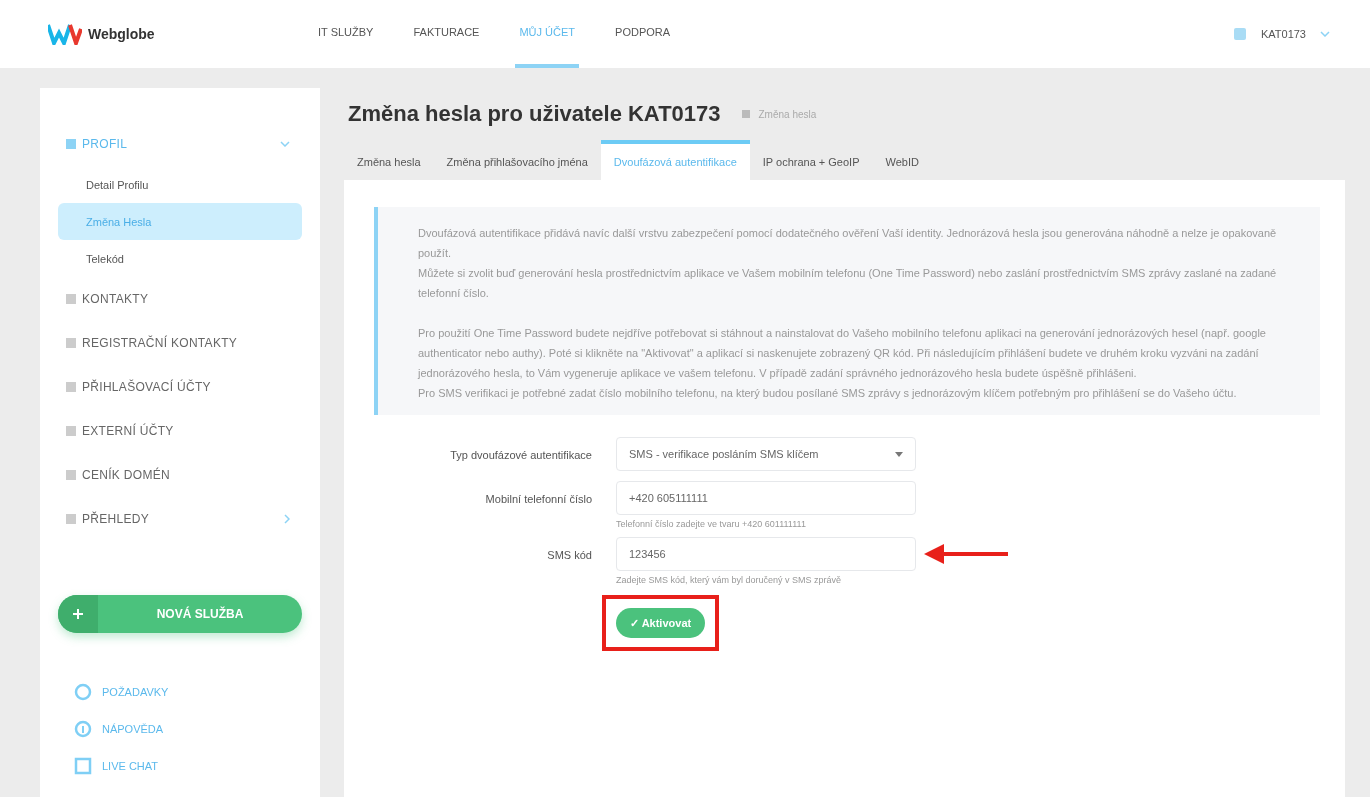  I want to click on sidebar-subitem: Detail Profilu, so click(180, 184).